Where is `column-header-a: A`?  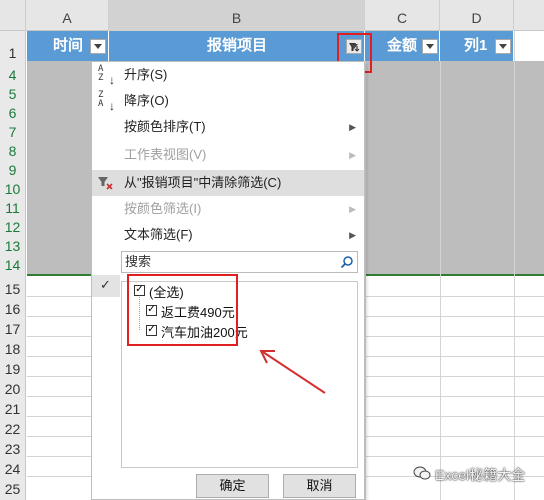 column-header-a: A is located at coordinates (67, 15).